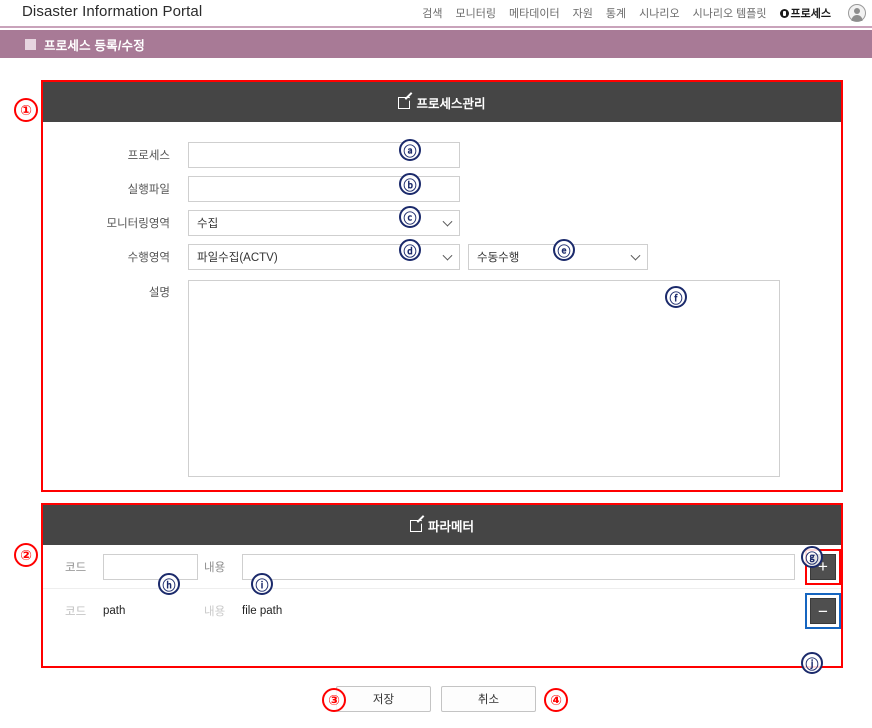 The height and width of the screenshot is (728, 872). I want to click on footer-actions: 저장 취소, so click(436, 699).